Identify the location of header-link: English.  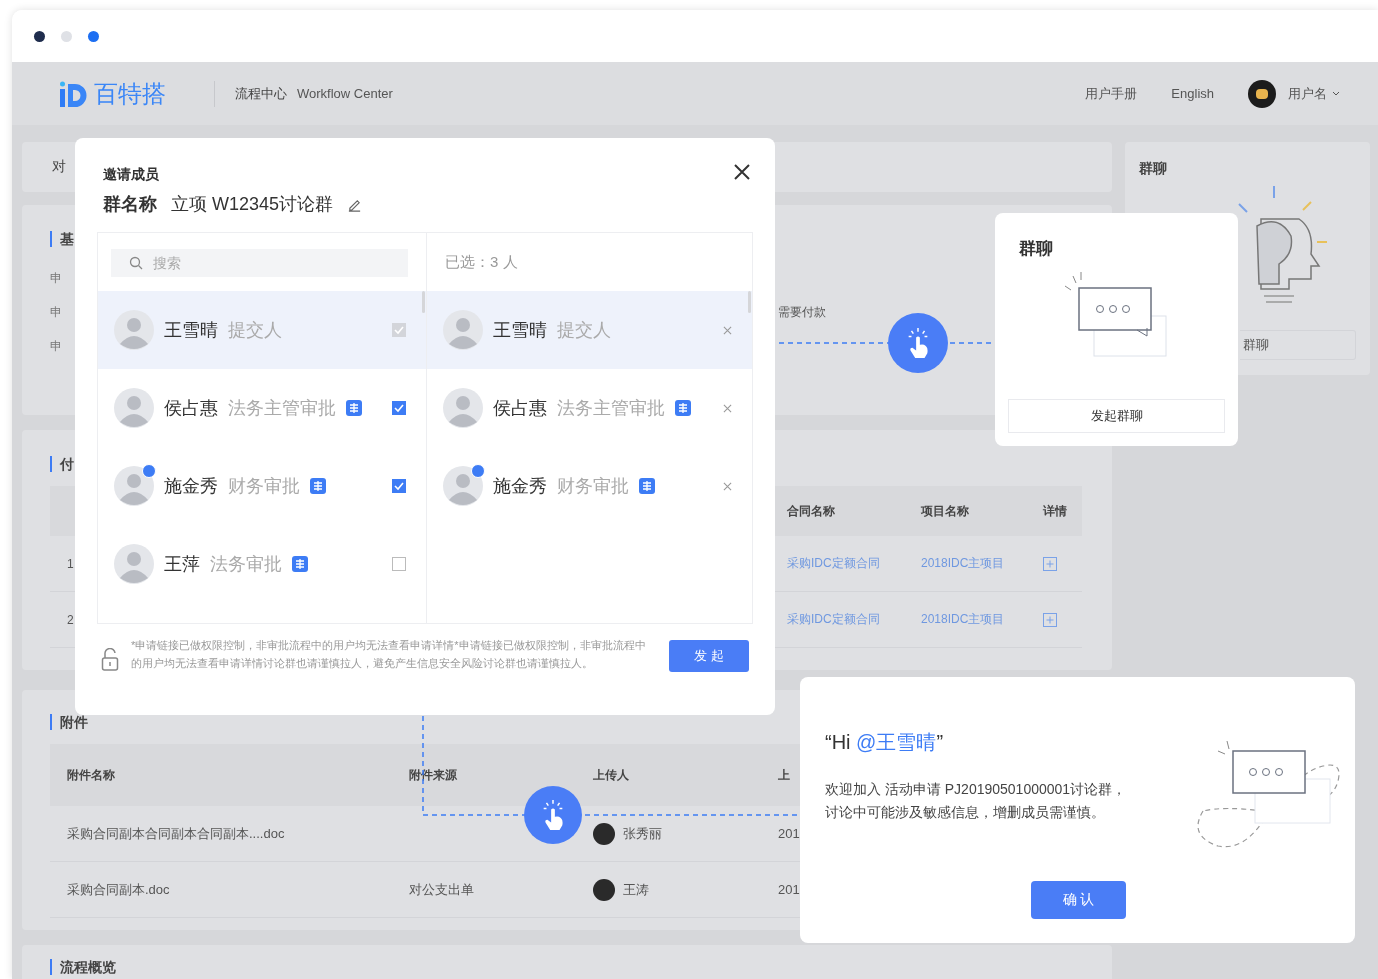
(1192, 93).